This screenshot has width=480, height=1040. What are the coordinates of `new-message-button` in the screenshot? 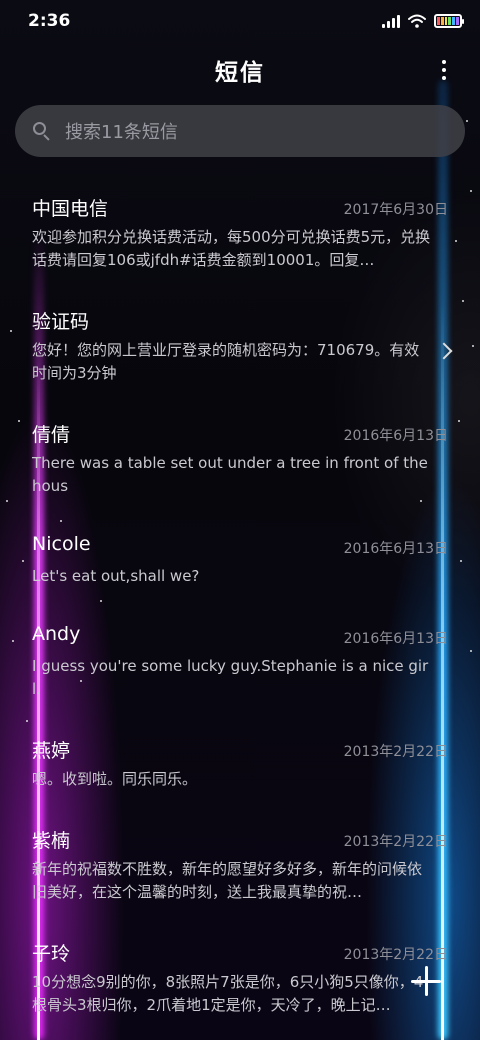 It's located at (426, 981).